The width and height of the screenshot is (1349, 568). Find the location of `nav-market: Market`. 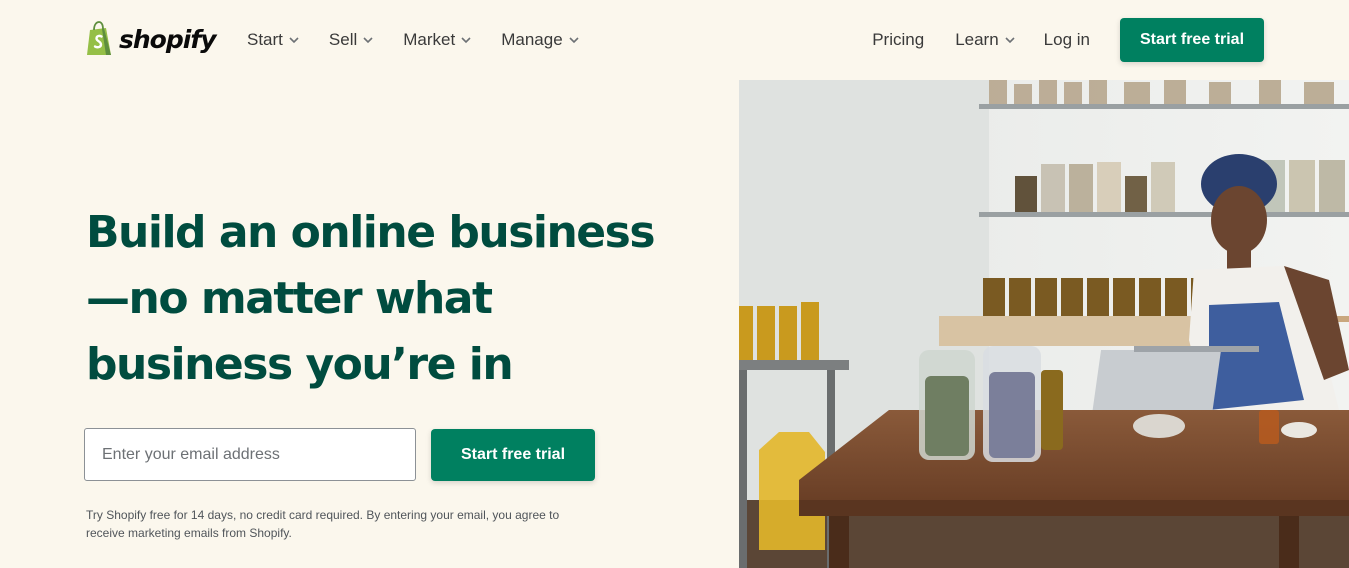

nav-market: Market is located at coordinates (437, 40).